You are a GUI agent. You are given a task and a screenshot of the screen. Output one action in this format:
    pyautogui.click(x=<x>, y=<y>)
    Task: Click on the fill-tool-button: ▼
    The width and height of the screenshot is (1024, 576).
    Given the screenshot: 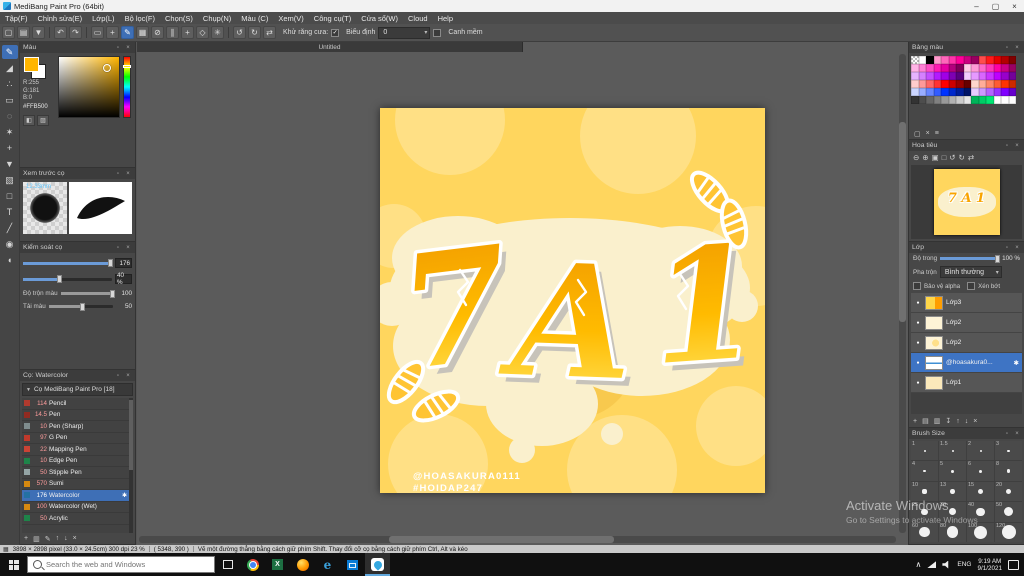 What is the action you would take?
    pyautogui.click(x=10, y=164)
    